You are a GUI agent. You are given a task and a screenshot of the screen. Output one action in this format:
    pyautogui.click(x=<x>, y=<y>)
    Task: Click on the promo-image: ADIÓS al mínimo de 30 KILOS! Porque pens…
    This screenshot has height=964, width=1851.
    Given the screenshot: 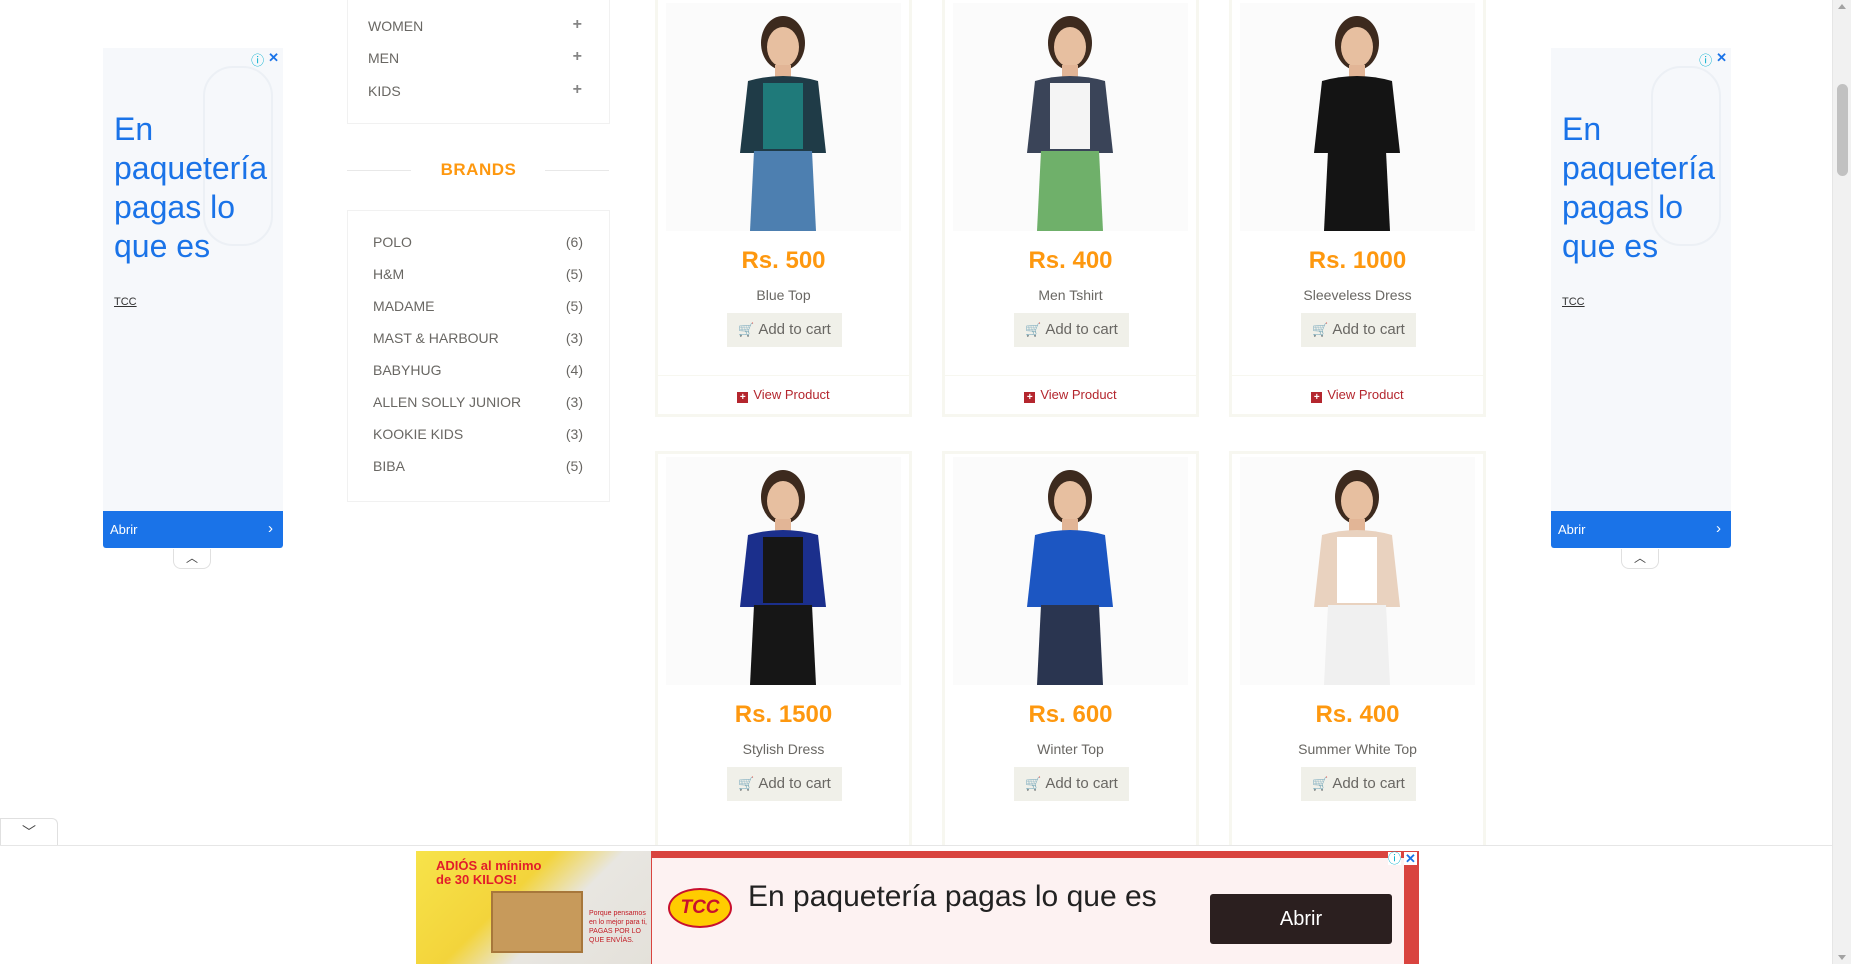 What is the action you would take?
    pyautogui.click(x=533, y=907)
    